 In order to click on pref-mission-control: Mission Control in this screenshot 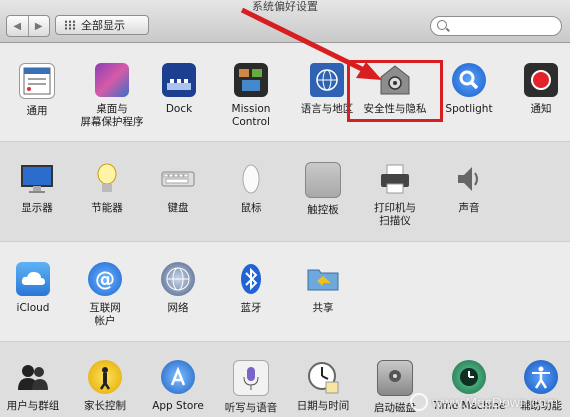, I will do `click(251, 96)`.